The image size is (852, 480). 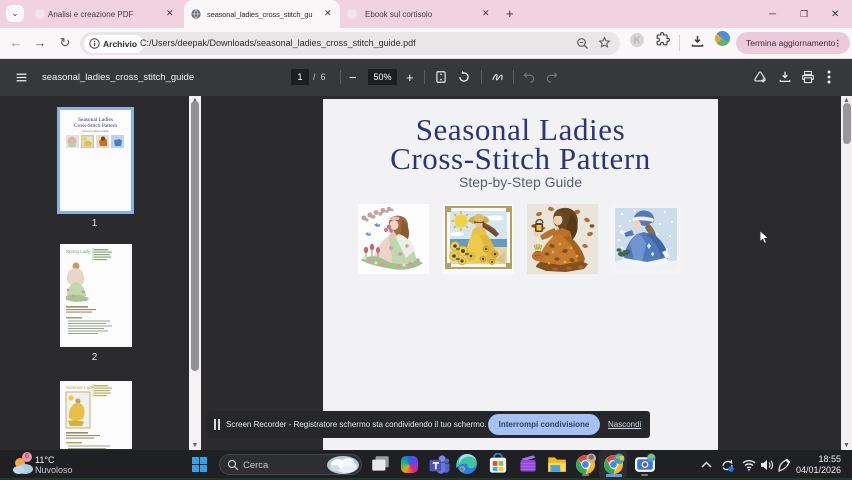 What do you see at coordinates (95, 131) in the screenshot?
I see `svg-text: Step-by-Step Guide` at bounding box center [95, 131].